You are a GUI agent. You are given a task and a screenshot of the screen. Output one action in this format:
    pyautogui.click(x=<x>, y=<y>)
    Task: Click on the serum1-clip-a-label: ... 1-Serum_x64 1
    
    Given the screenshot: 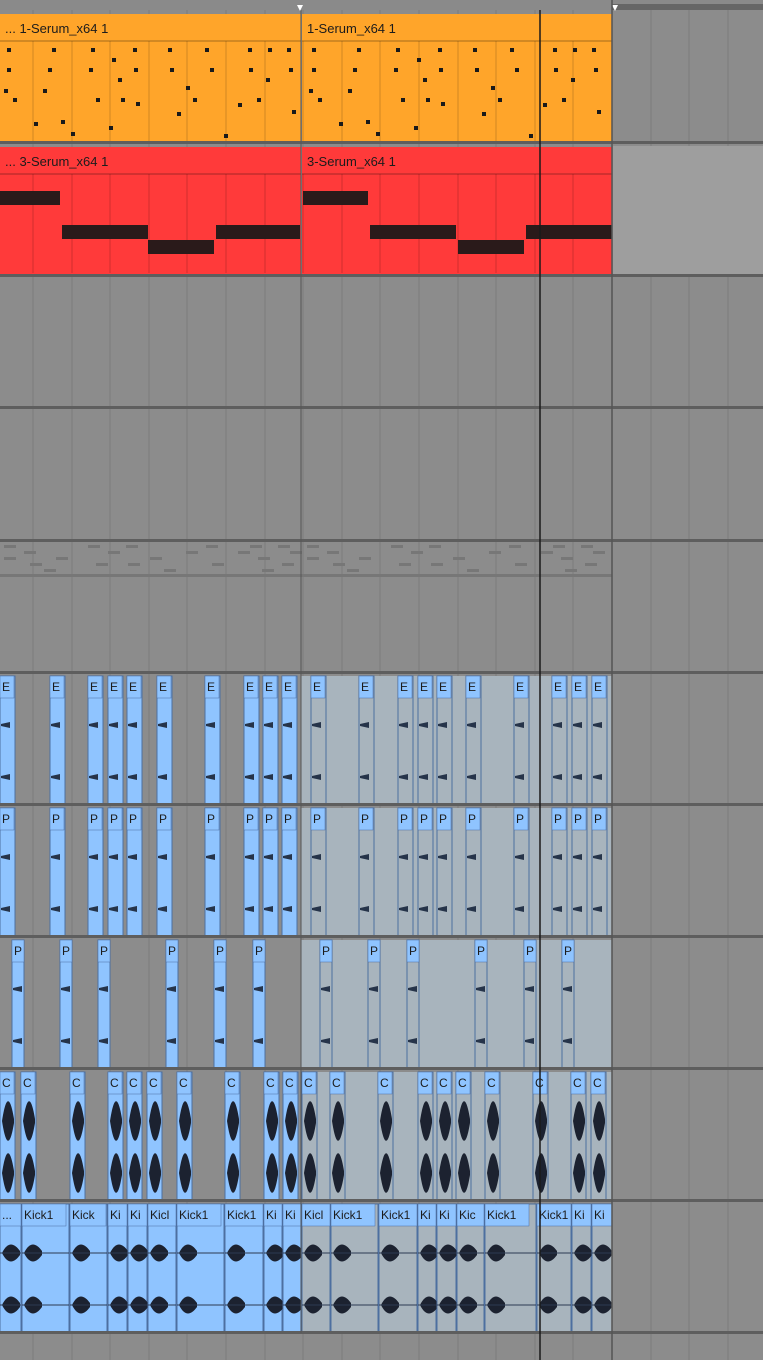 What is the action you would take?
    pyautogui.click(x=57, y=28)
    